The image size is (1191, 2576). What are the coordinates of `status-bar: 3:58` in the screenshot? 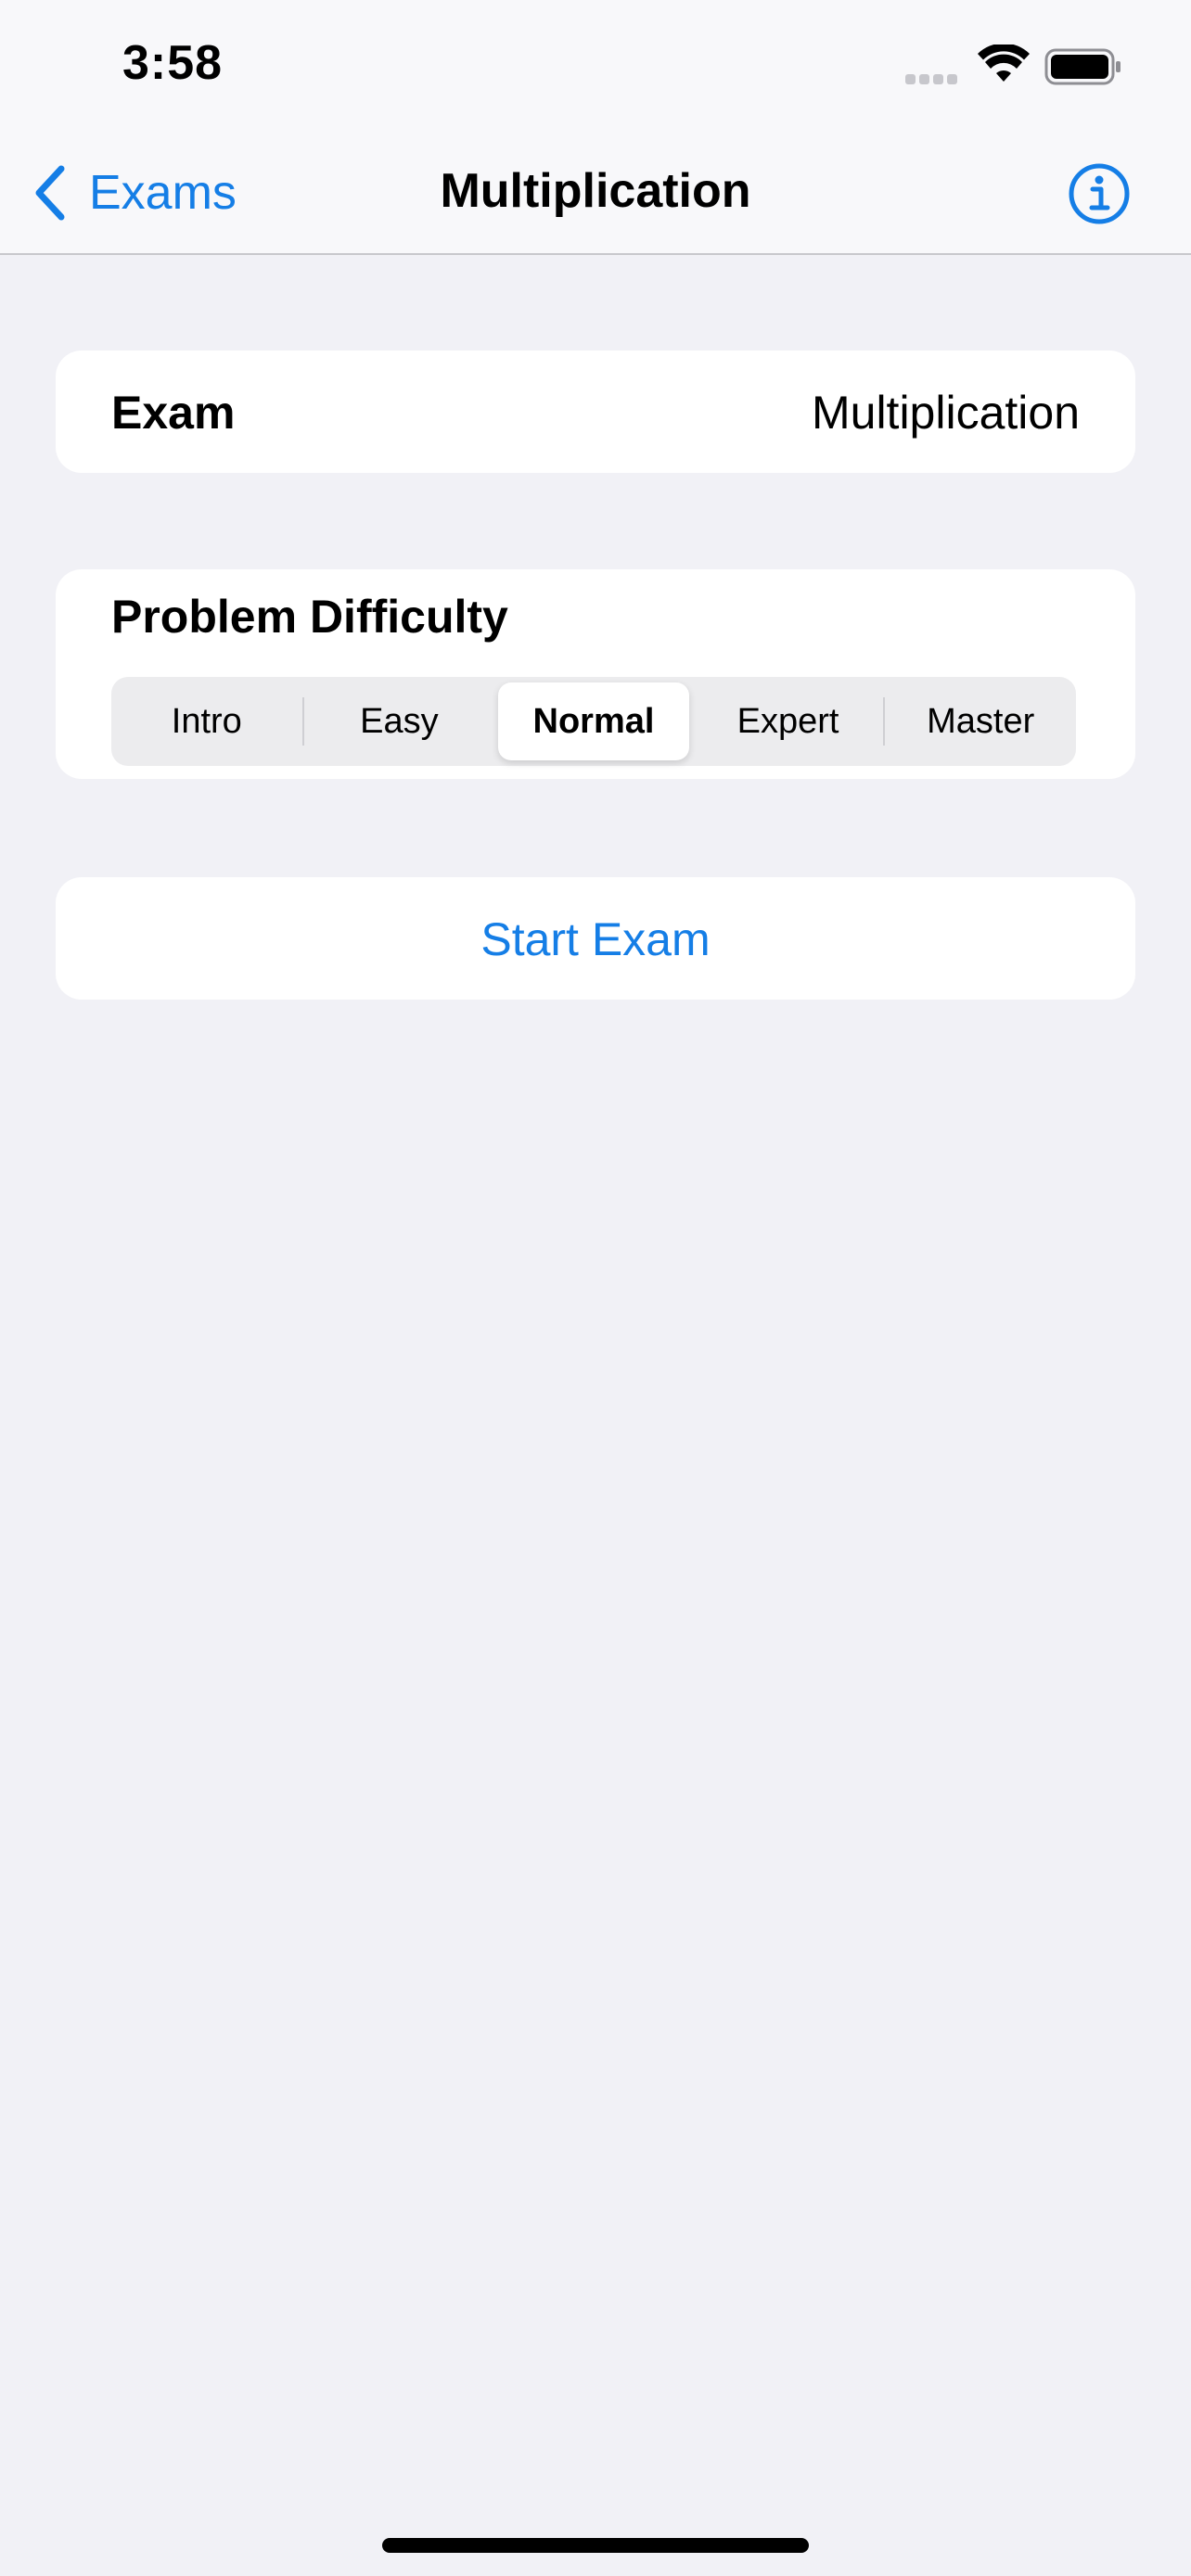 It's located at (595, 65).